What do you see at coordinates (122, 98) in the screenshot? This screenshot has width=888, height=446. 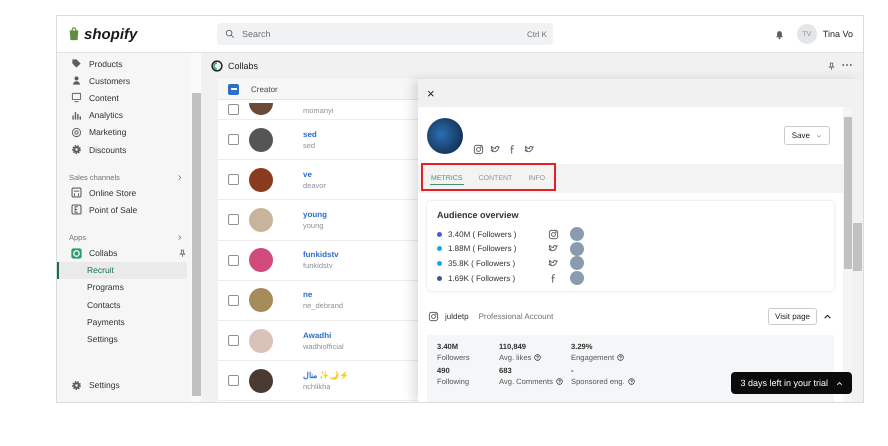 I see `sidebar-item: Content` at bounding box center [122, 98].